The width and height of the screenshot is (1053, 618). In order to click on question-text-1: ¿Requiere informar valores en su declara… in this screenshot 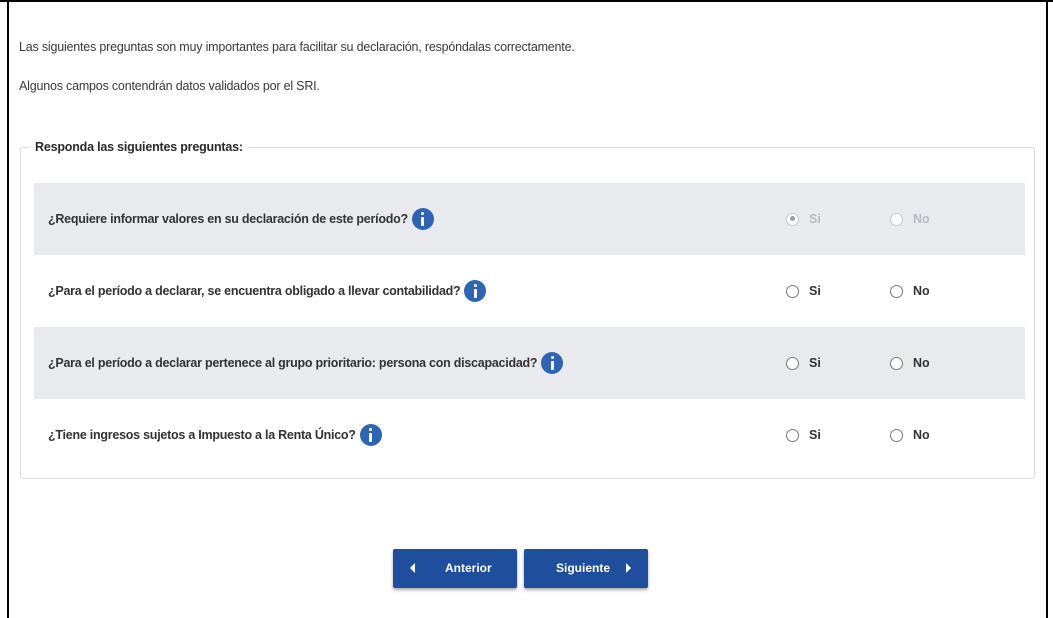, I will do `click(228, 219)`.